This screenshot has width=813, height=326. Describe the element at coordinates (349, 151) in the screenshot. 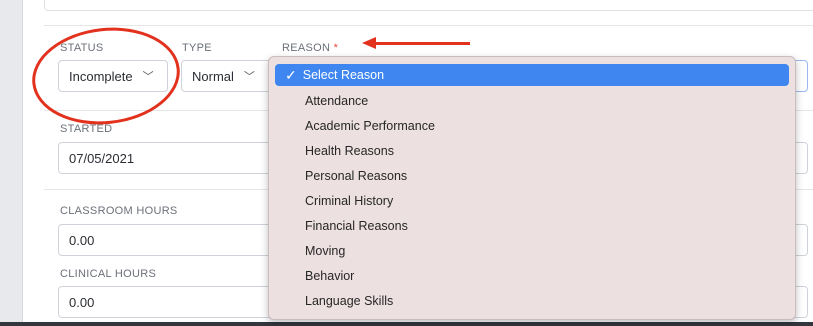

I see `menu-item-health-reasons: Health Reasons` at that location.